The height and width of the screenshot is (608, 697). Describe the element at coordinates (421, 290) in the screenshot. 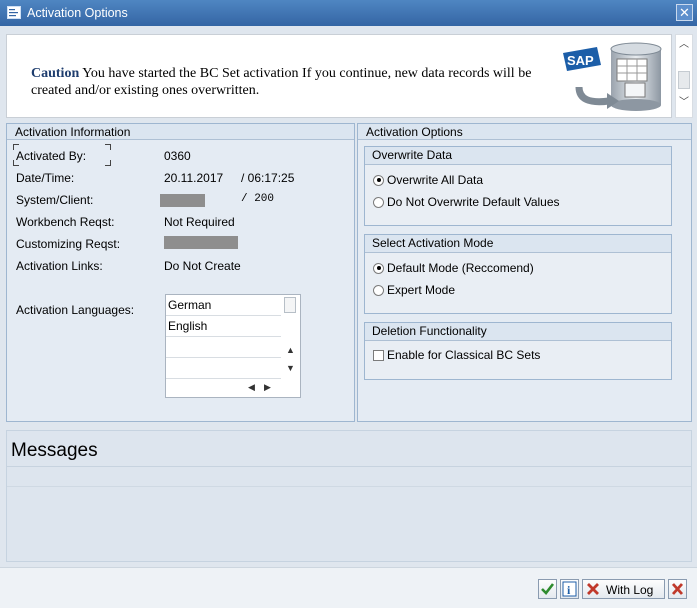

I see `expert-mode-label: Expert Mode` at that location.